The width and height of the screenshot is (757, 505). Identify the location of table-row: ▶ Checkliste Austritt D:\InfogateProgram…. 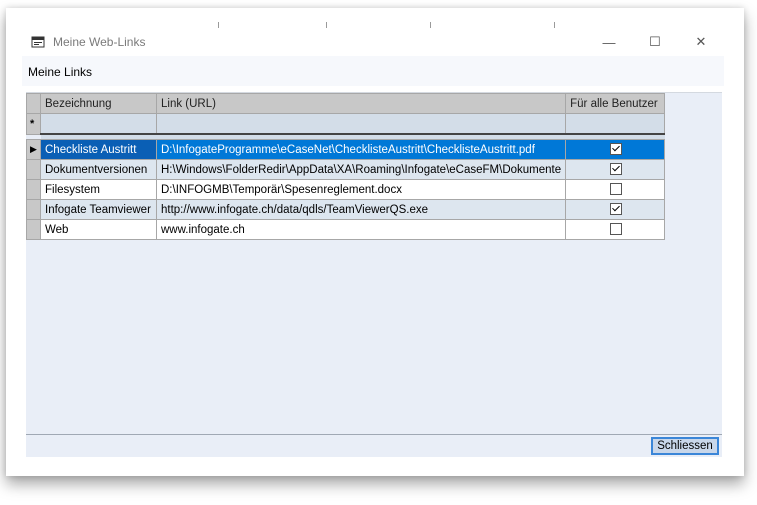
(346, 149).